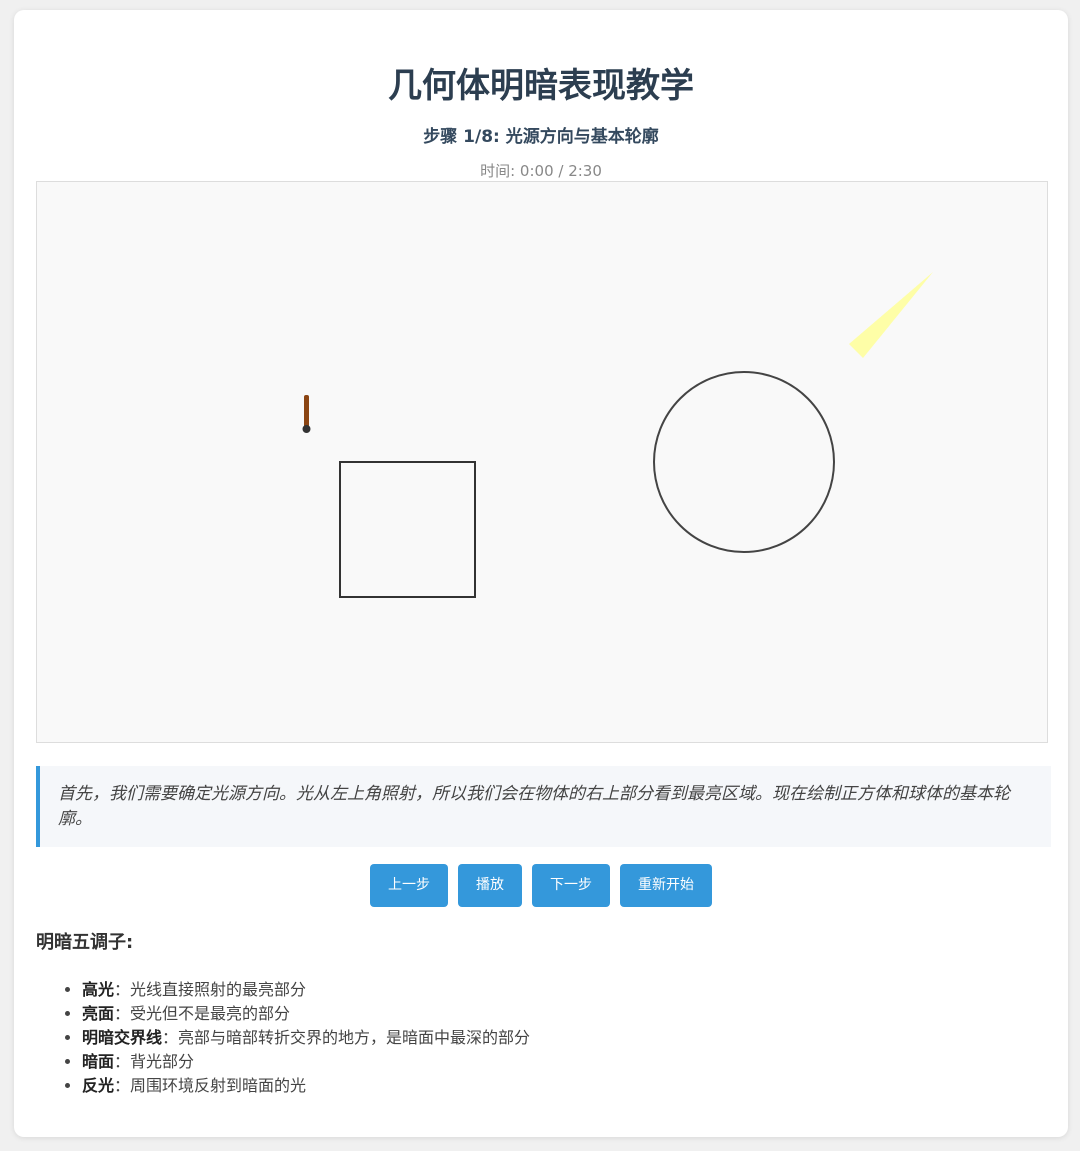  What do you see at coordinates (541, 137) in the screenshot?
I see `step-title: 步骤 1/8: 光源方向与基本轮廓` at bounding box center [541, 137].